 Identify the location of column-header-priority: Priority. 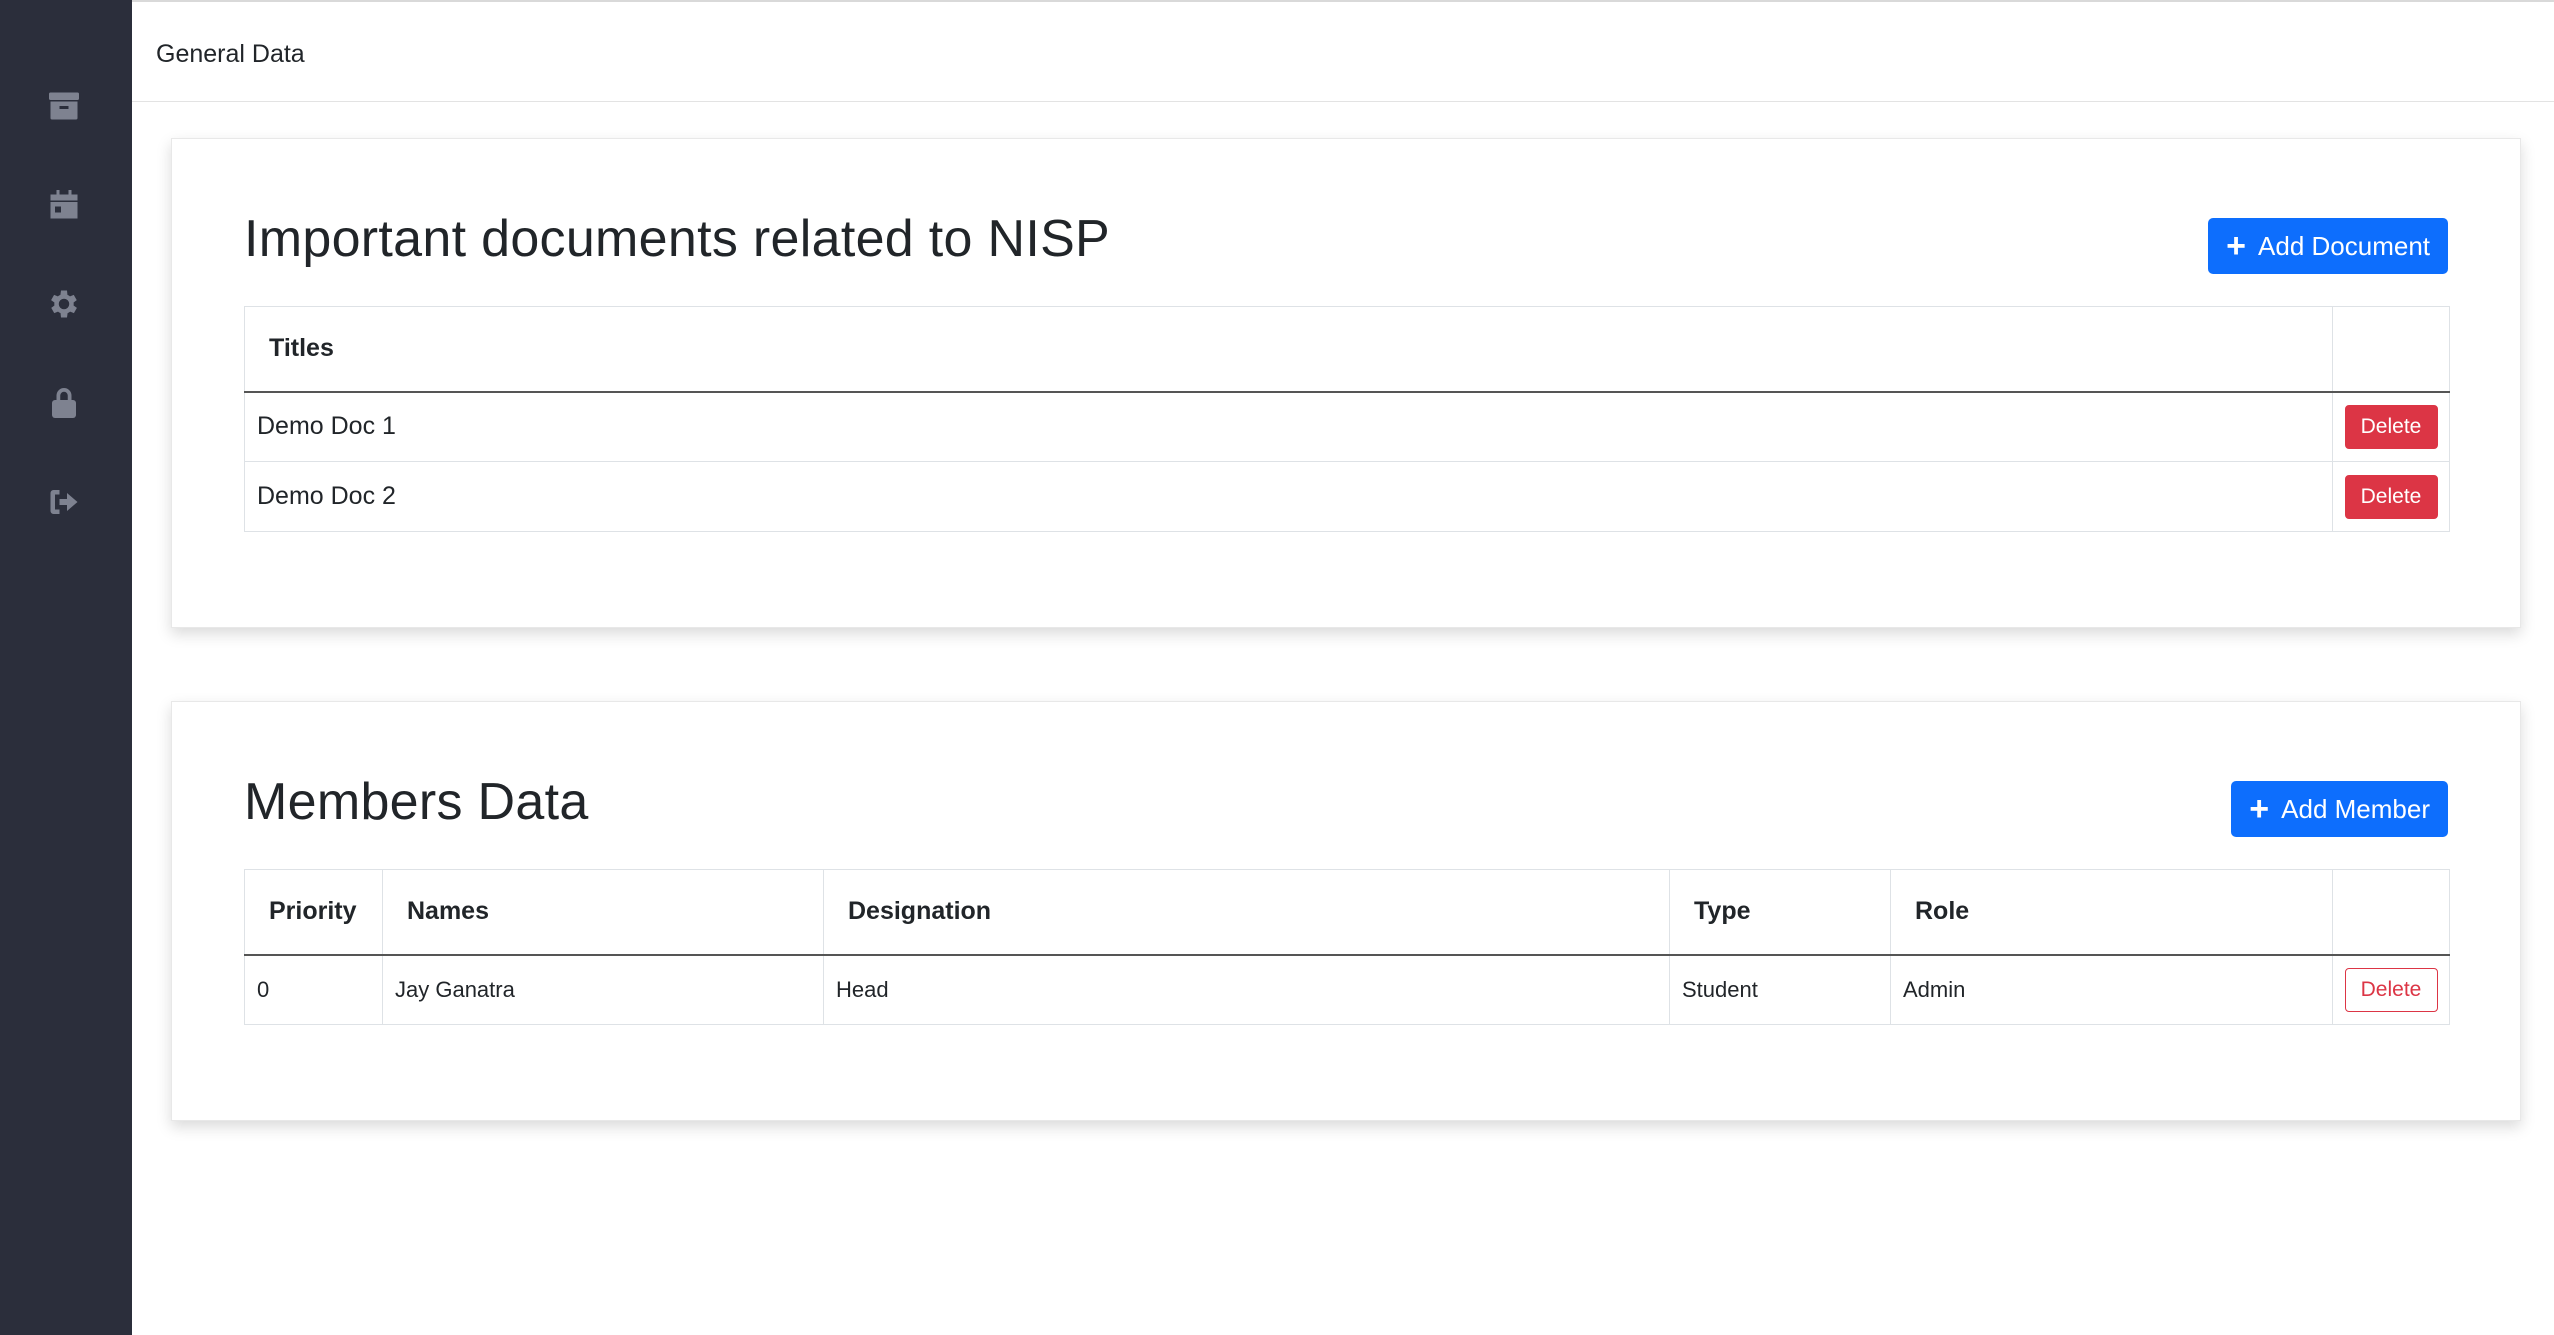
(313, 912).